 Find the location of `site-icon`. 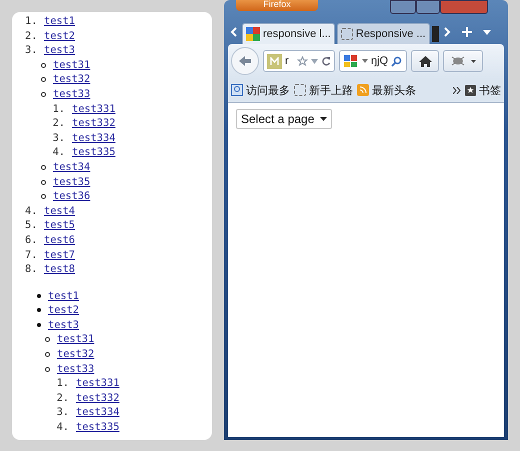

site-icon is located at coordinates (274, 61).